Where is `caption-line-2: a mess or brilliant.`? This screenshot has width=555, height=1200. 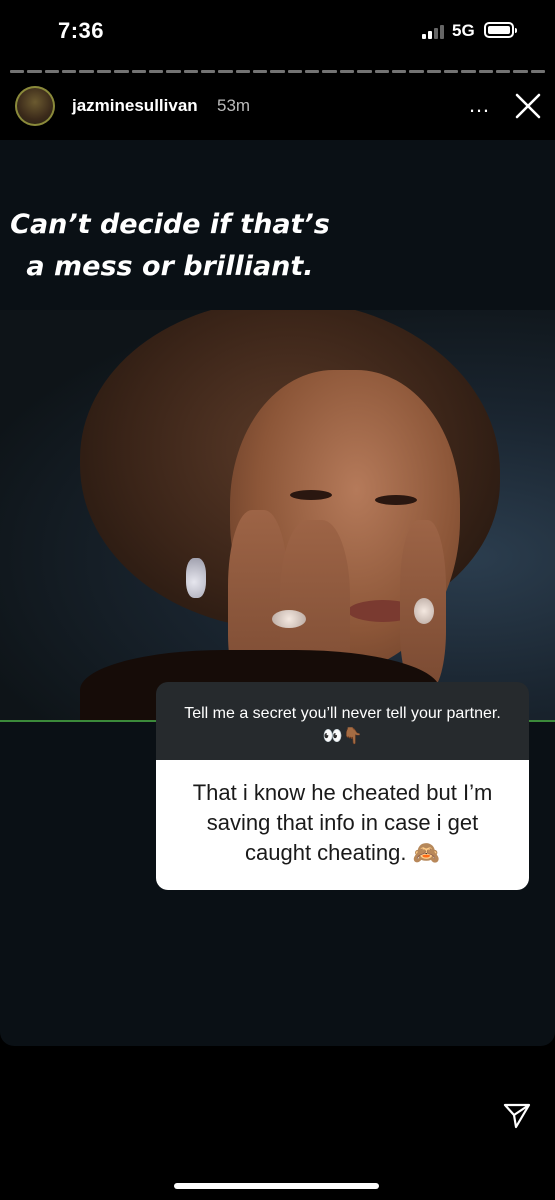 caption-line-2: a mess or brilliant. is located at coordinates (170, 266).